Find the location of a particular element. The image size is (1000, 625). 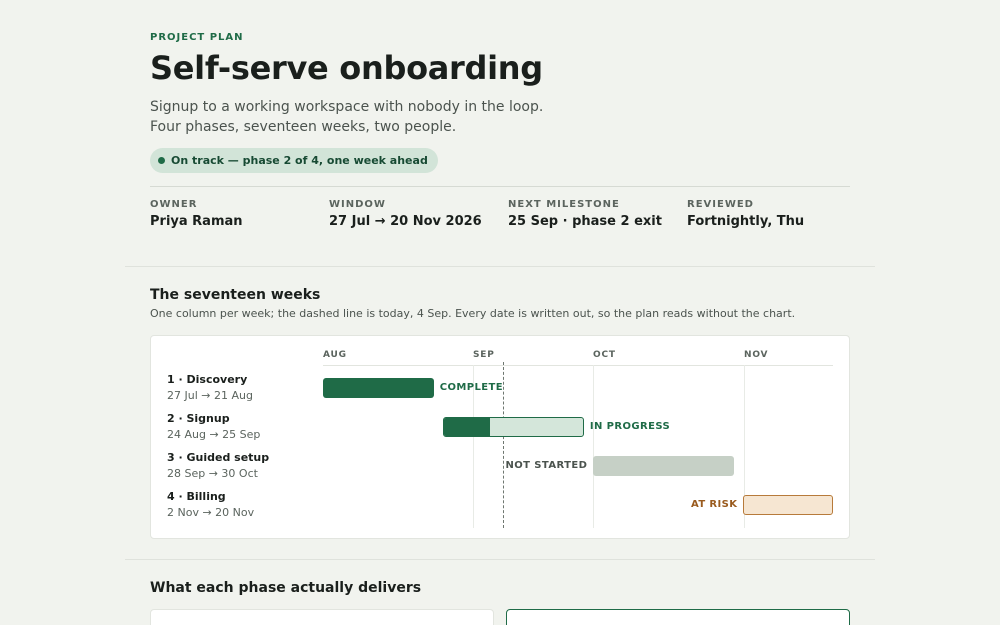

phase-dates: 28 Sep → 30 Oct is located at coordinates (212, 473).